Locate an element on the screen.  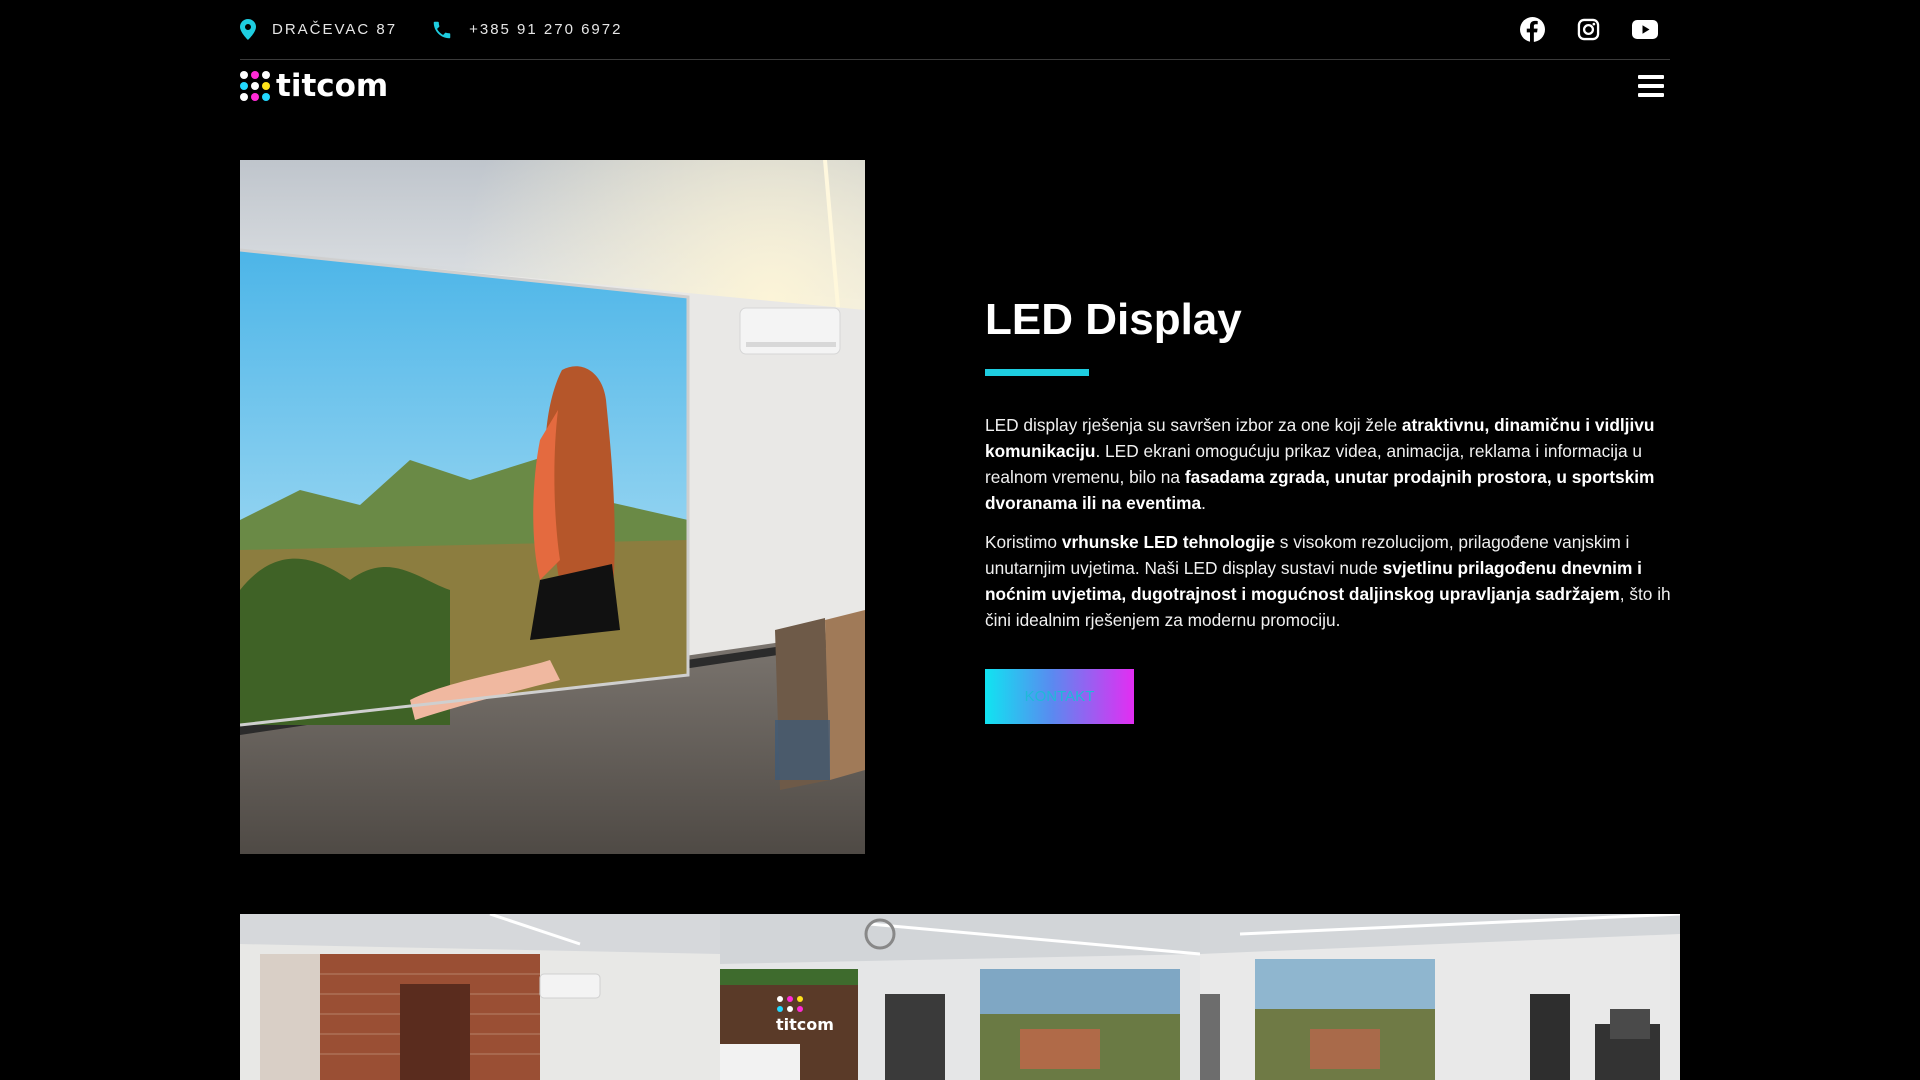
social-links is located at coordinates (1589, 29).